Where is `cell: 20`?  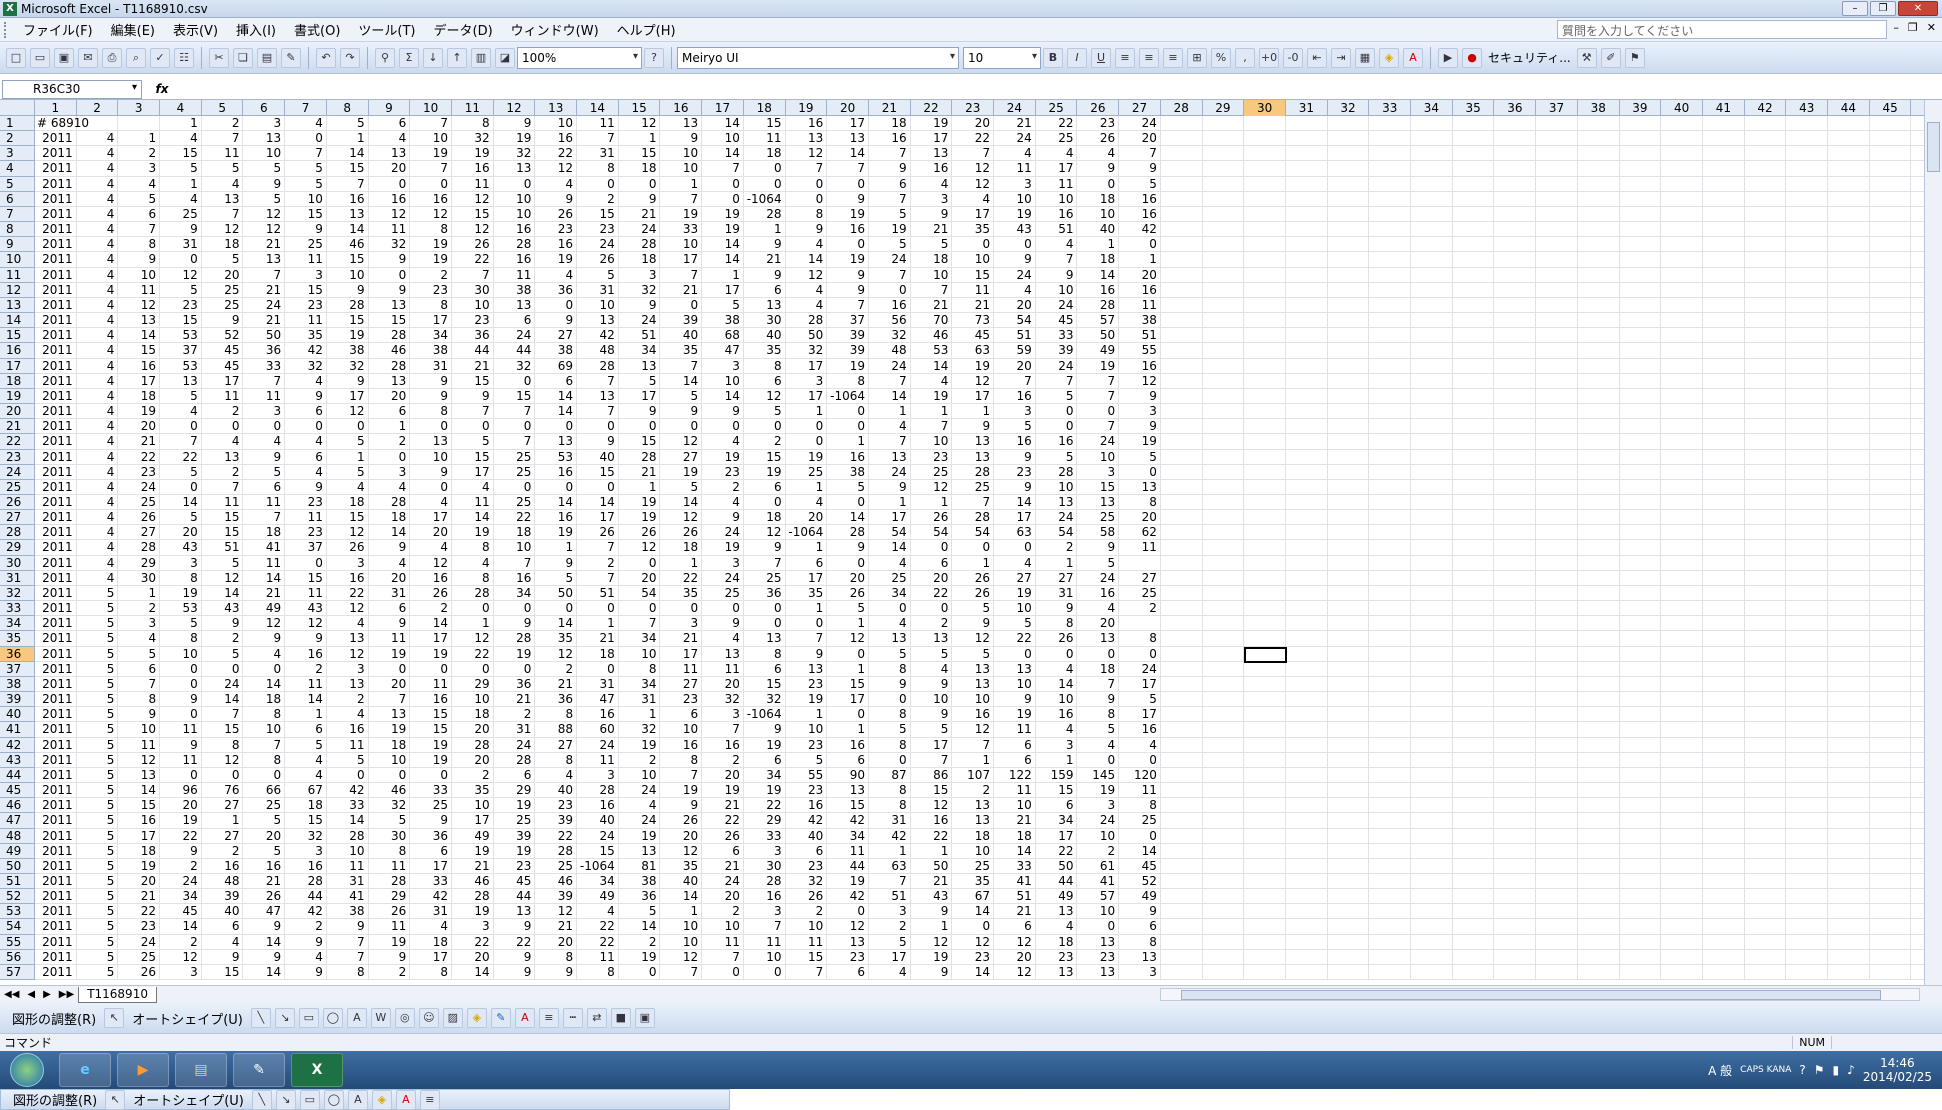
cell: 20 is located at coordinates (1140, 518).